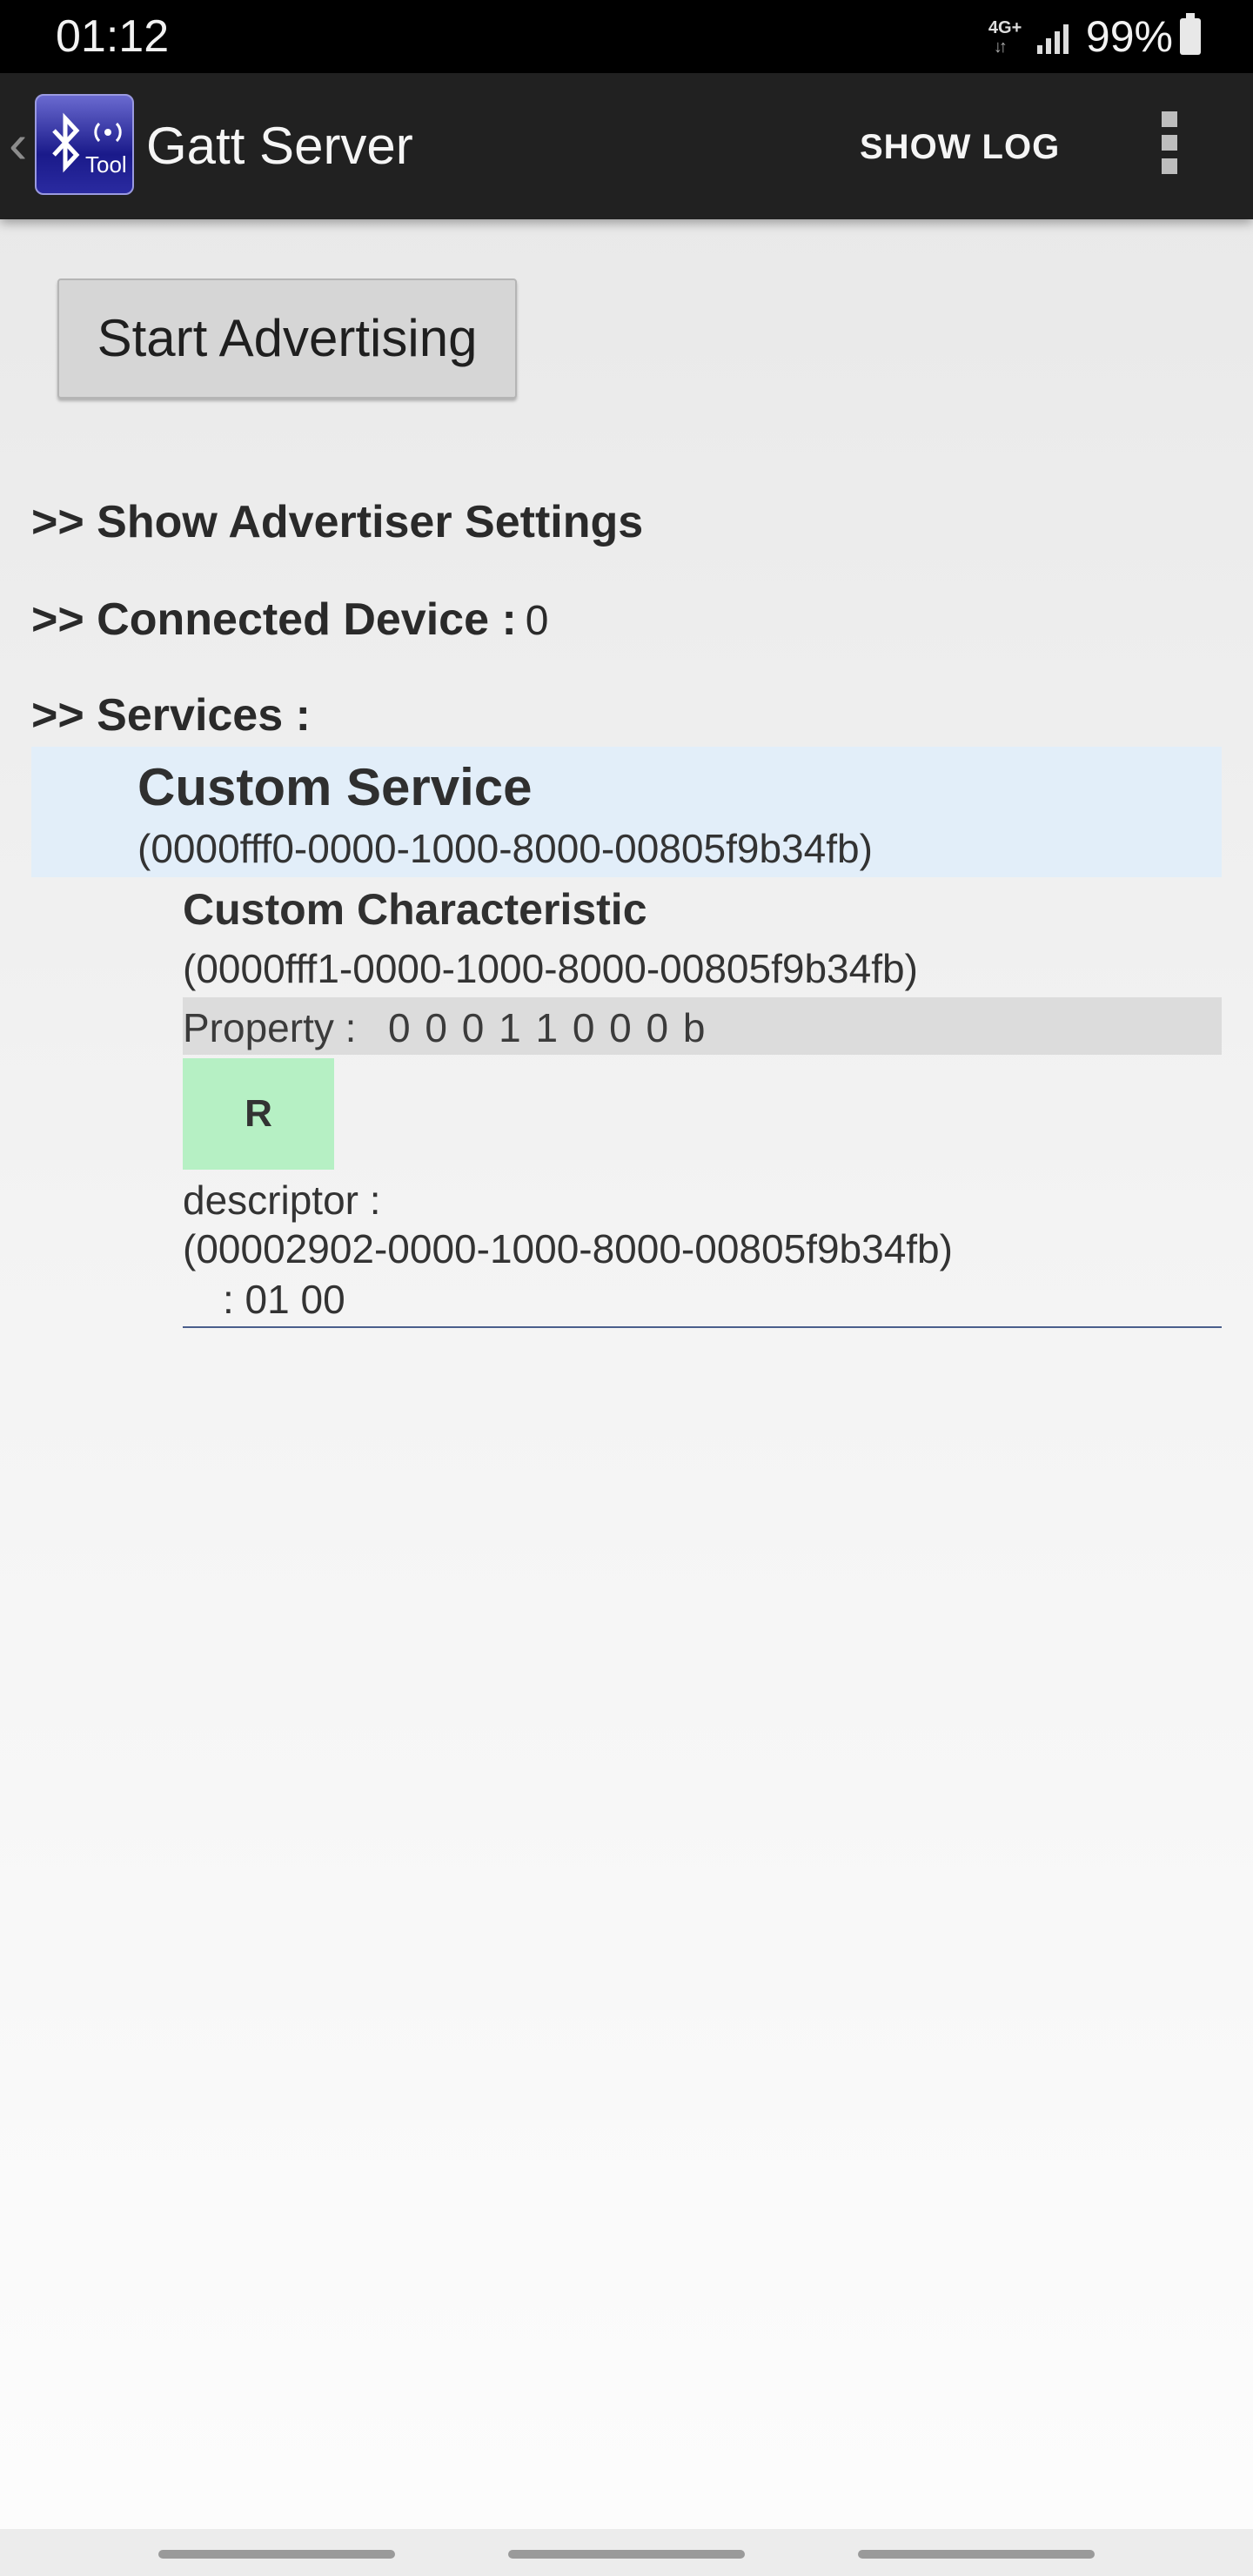 This screenshot has width=1253, height=2576. Describe the element at coordinates (337, 522) in the screenshot. I see `show-advertiser-settings-link: >> Show Advertiser Settings` at that location.